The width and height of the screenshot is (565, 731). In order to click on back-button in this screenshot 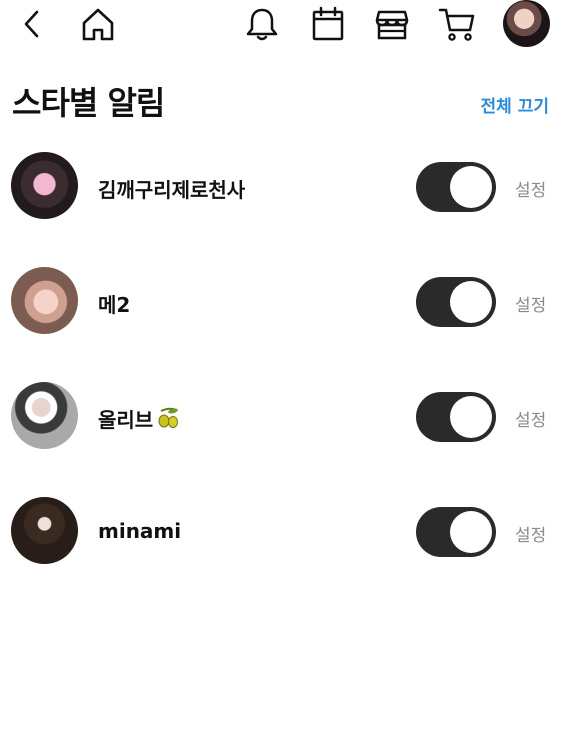, I will do `click(32, 24)`.